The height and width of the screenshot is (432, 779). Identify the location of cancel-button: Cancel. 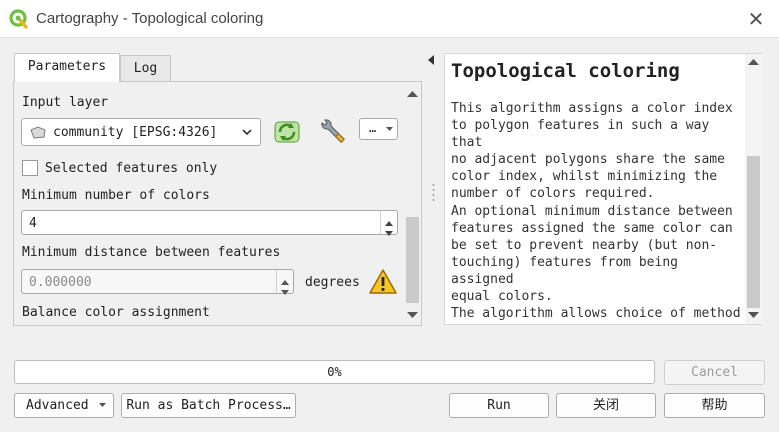
(714, 372).